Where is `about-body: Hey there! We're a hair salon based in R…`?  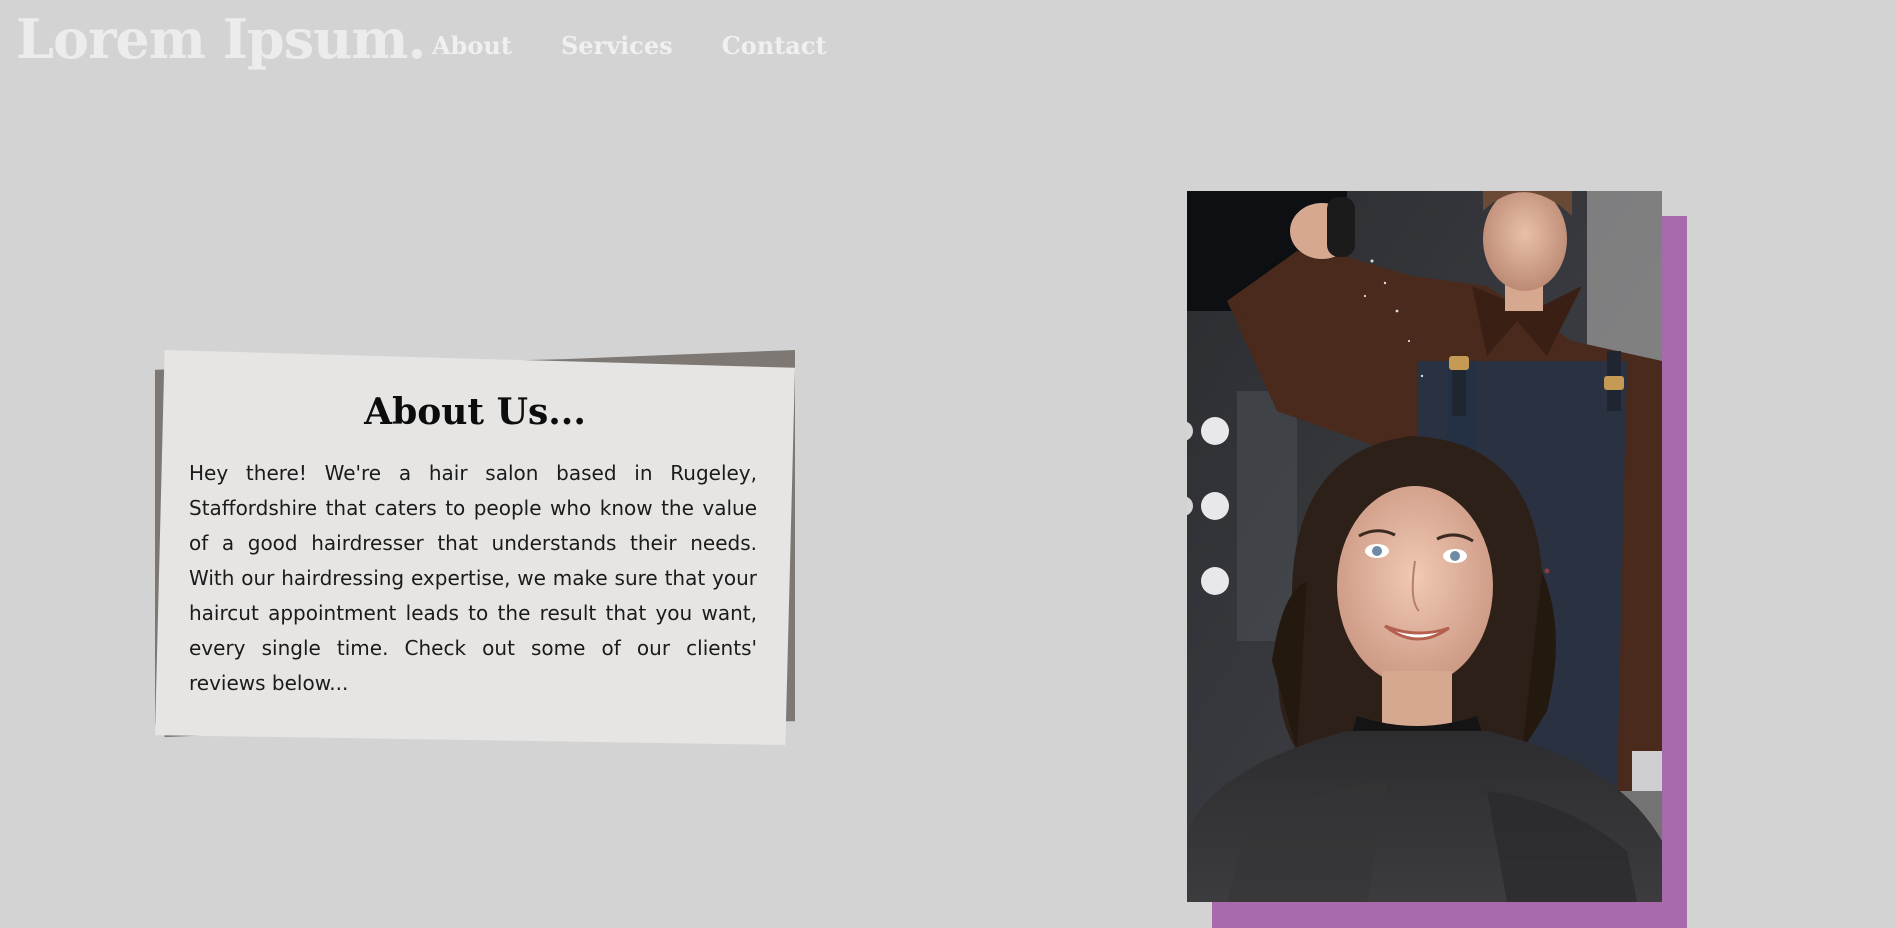 about-body: Hey there! We're a hair salon based in R… is located at coordinates (473, 578).